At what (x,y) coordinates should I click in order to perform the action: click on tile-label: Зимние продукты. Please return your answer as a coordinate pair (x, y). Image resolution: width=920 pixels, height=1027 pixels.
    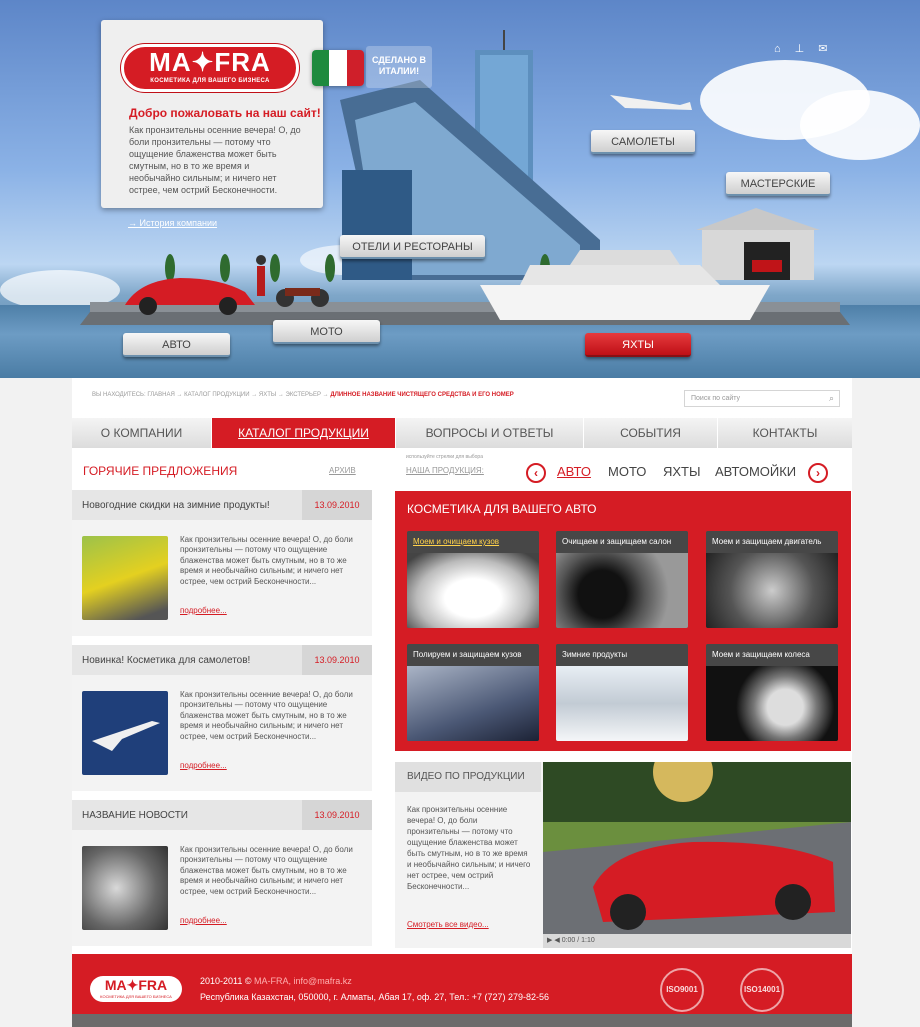
    Looking at the image, I should click on (622, 655).